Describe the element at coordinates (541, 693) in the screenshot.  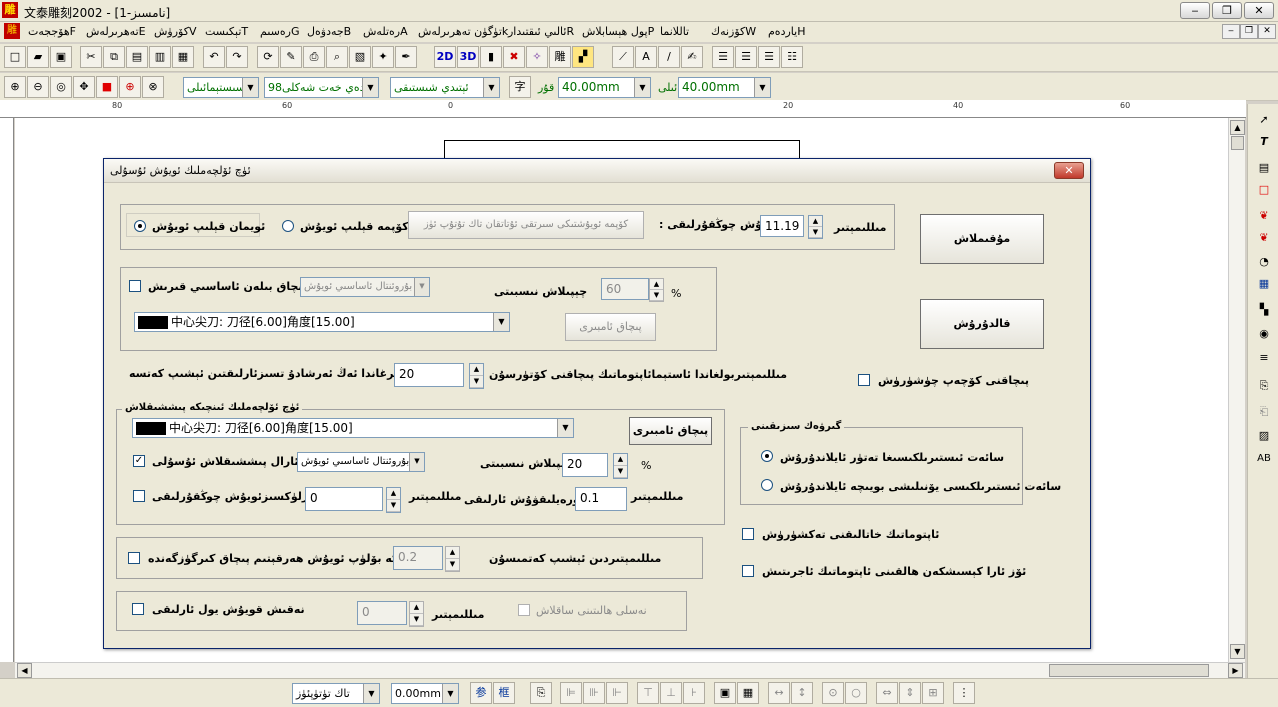
I see `page-icon: ⎘` at that location.